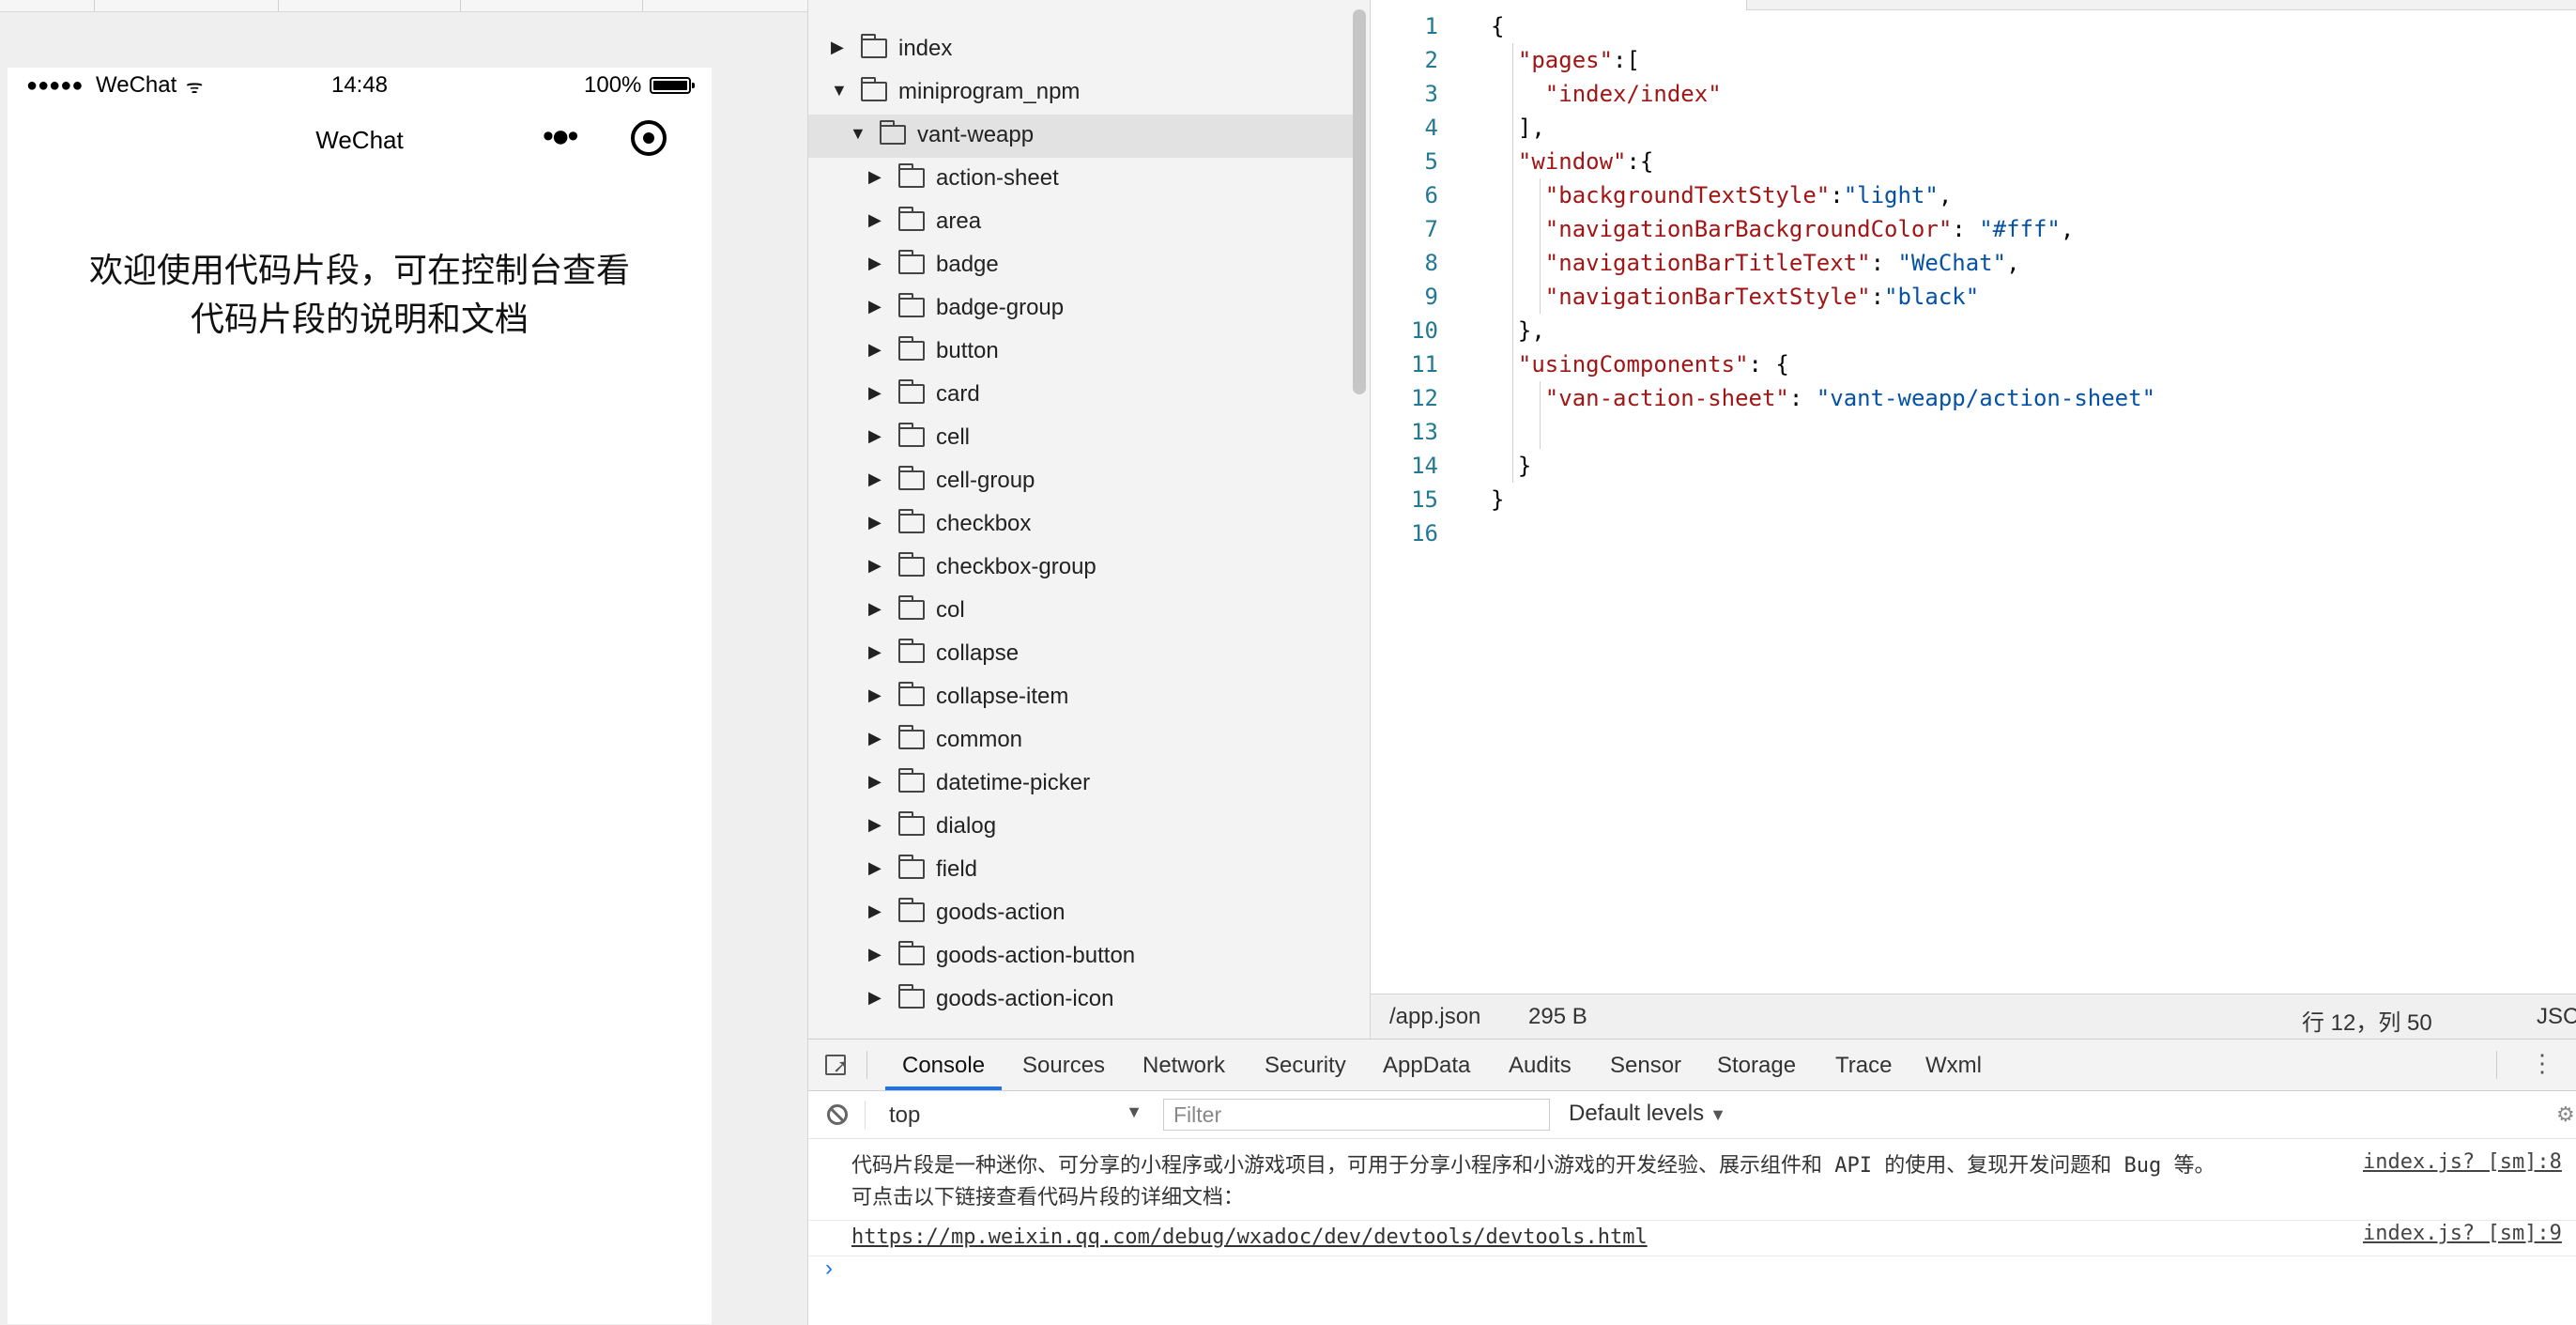 The width and height of the screenshot is (2576, 1325). Describe the element at coordinates (1974, 162) in the screenshot. I see `code-line: 5 "window":{` at that location.